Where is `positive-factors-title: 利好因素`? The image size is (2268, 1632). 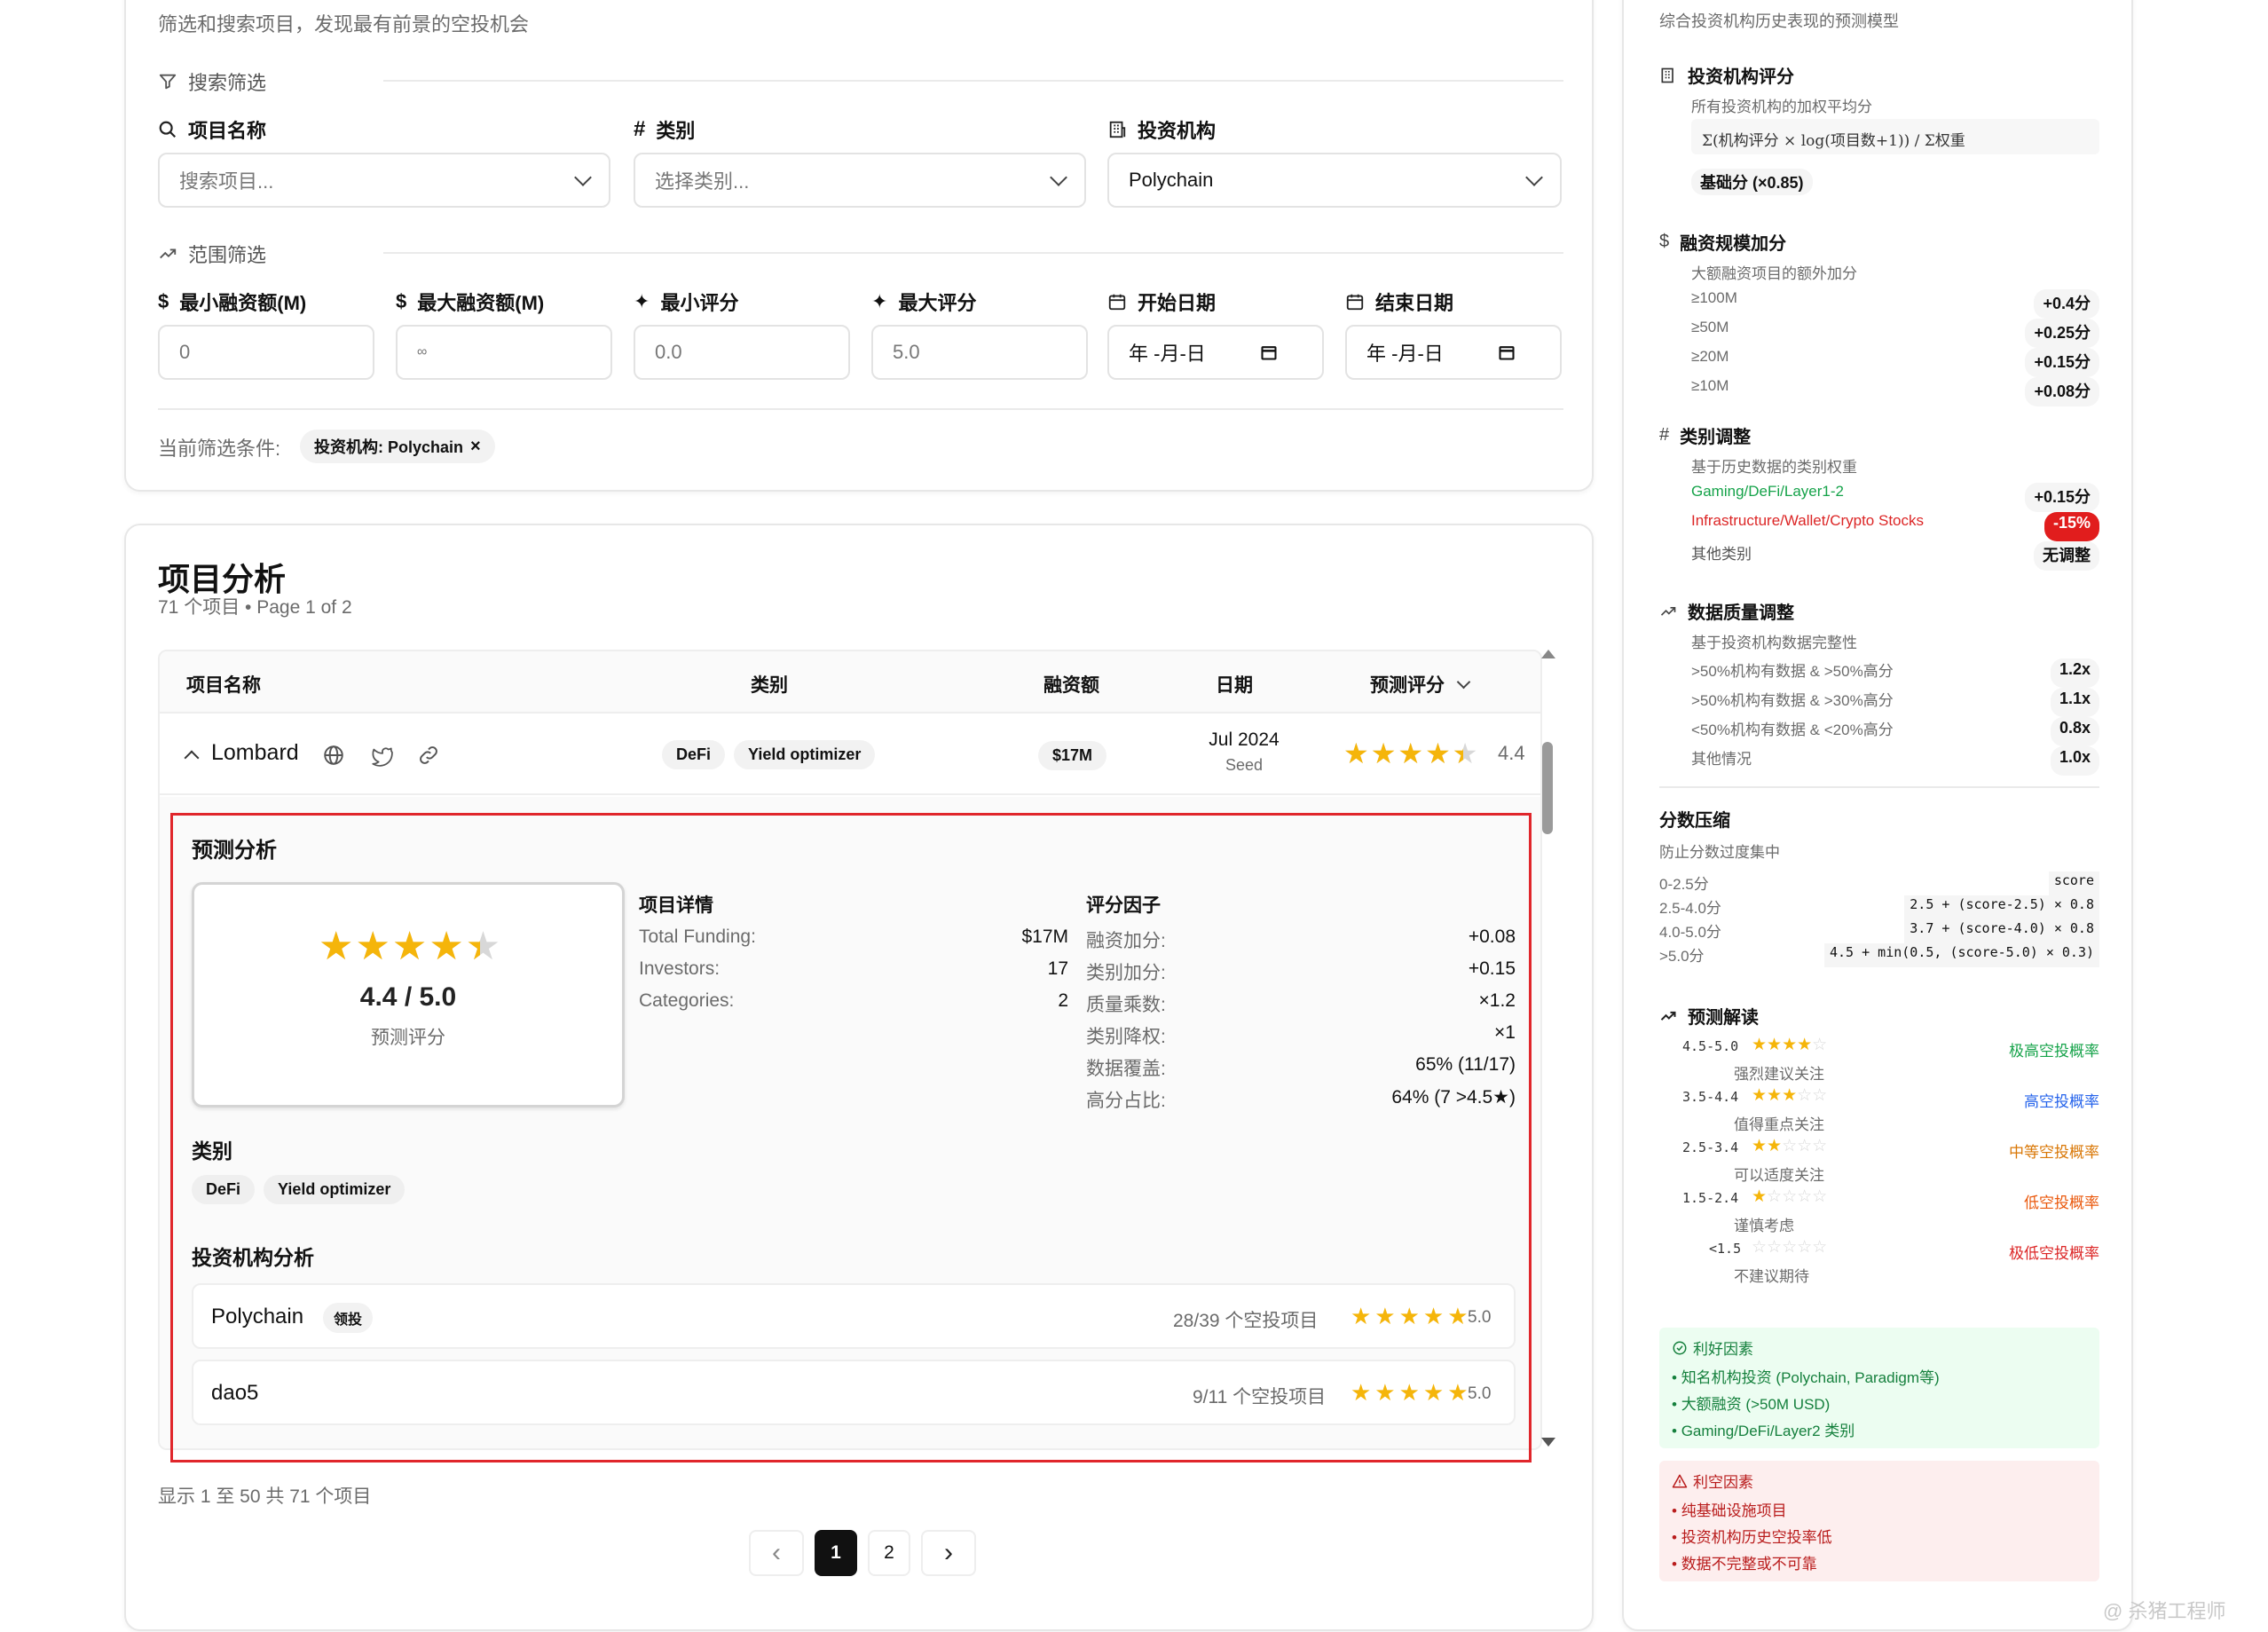 positive-factors-title: 利好因素 is located at coordinates (1712, 1348).